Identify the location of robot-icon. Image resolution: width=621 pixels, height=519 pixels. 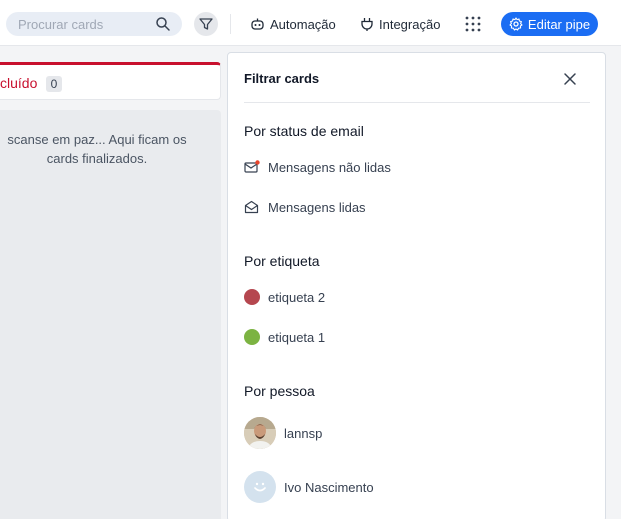
(257, 24).